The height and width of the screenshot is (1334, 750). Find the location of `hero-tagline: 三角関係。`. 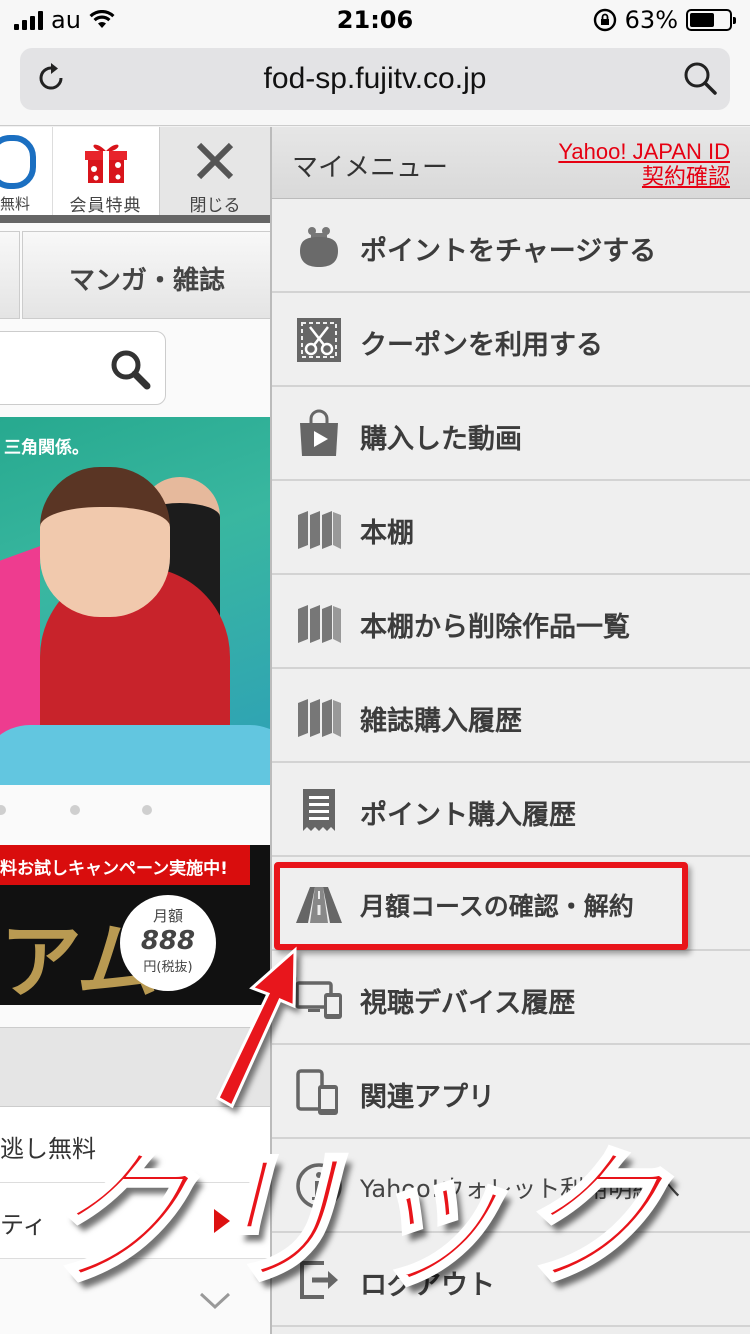

hero-tagline: 三角関係。 is located at coordinates (46, 448).